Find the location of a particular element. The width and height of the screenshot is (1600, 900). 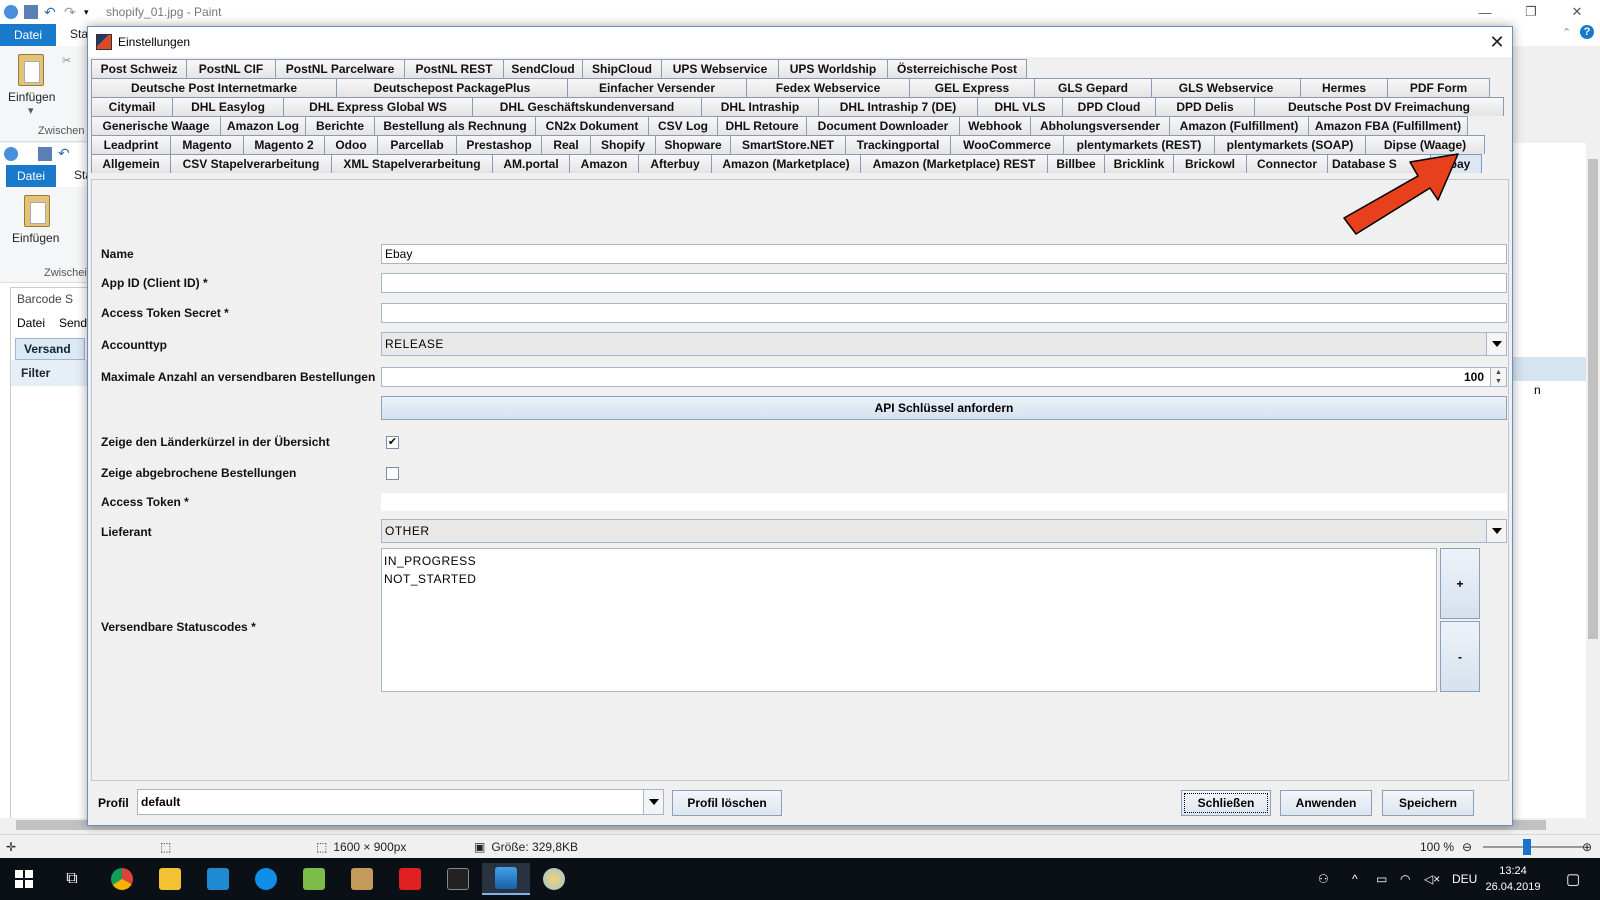

app-id-field is located at coordinates (944, 283).